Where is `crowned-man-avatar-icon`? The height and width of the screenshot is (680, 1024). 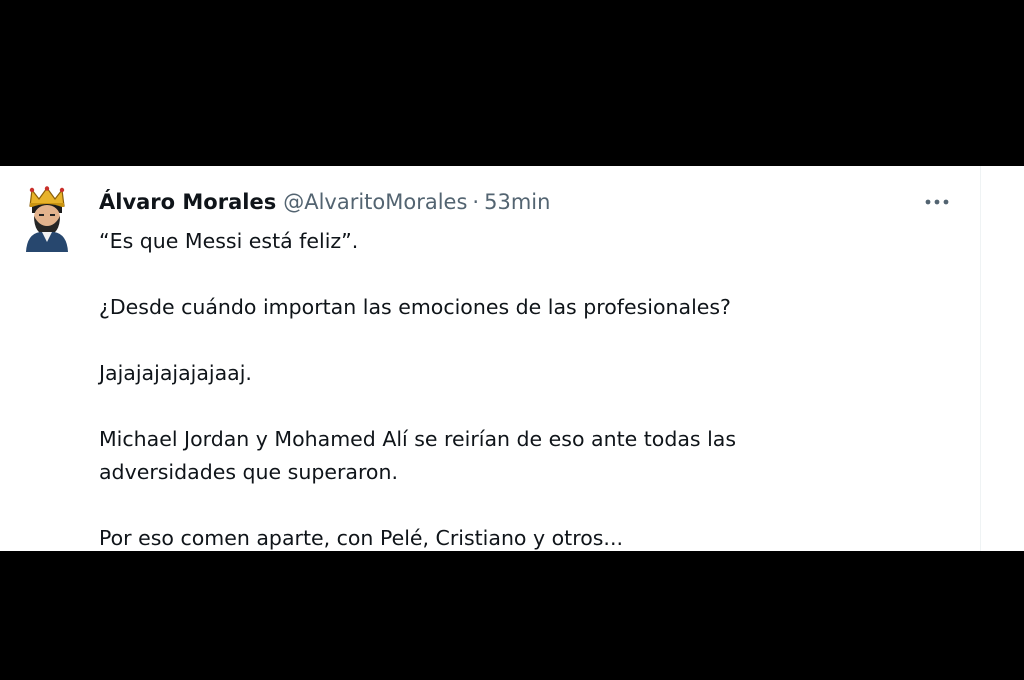 crowned-man-avatar-icon is located at coordinates (47, 219).